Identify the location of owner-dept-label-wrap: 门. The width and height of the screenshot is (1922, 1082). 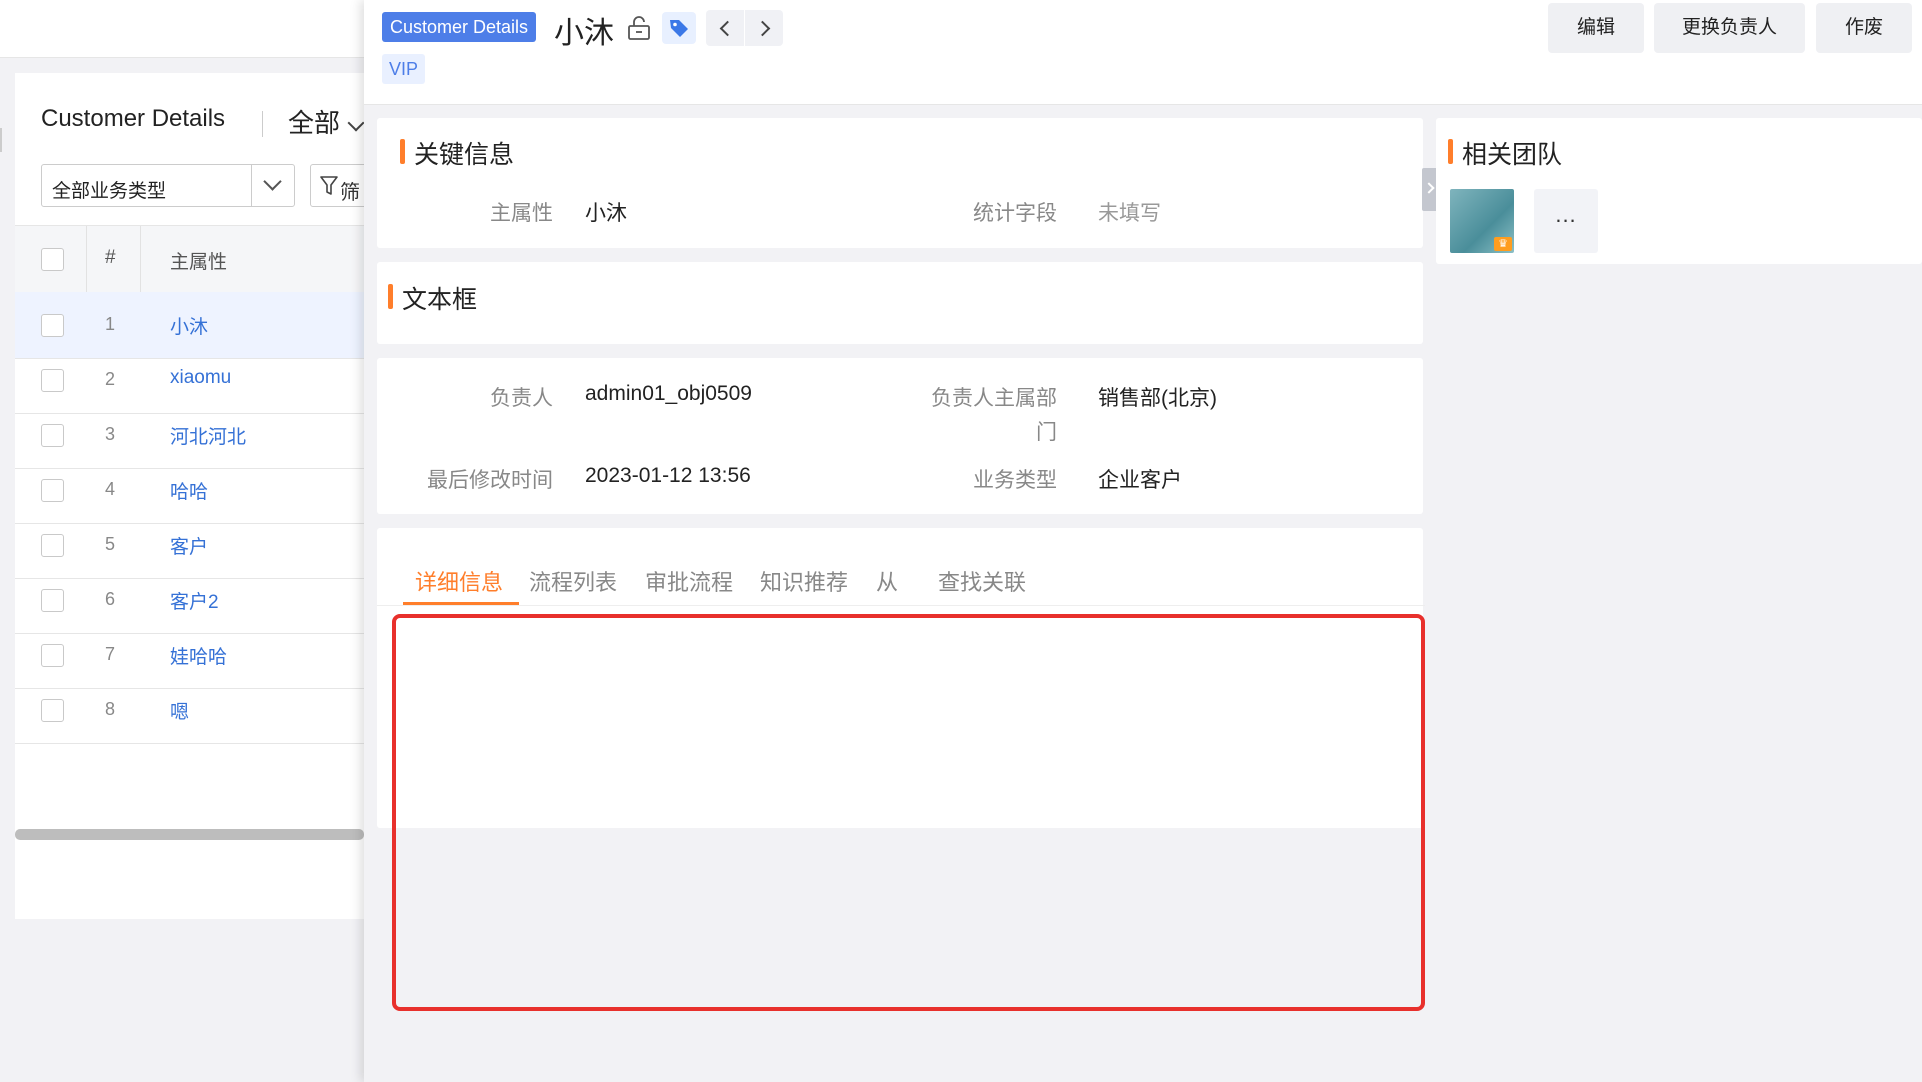
(1046, 432).